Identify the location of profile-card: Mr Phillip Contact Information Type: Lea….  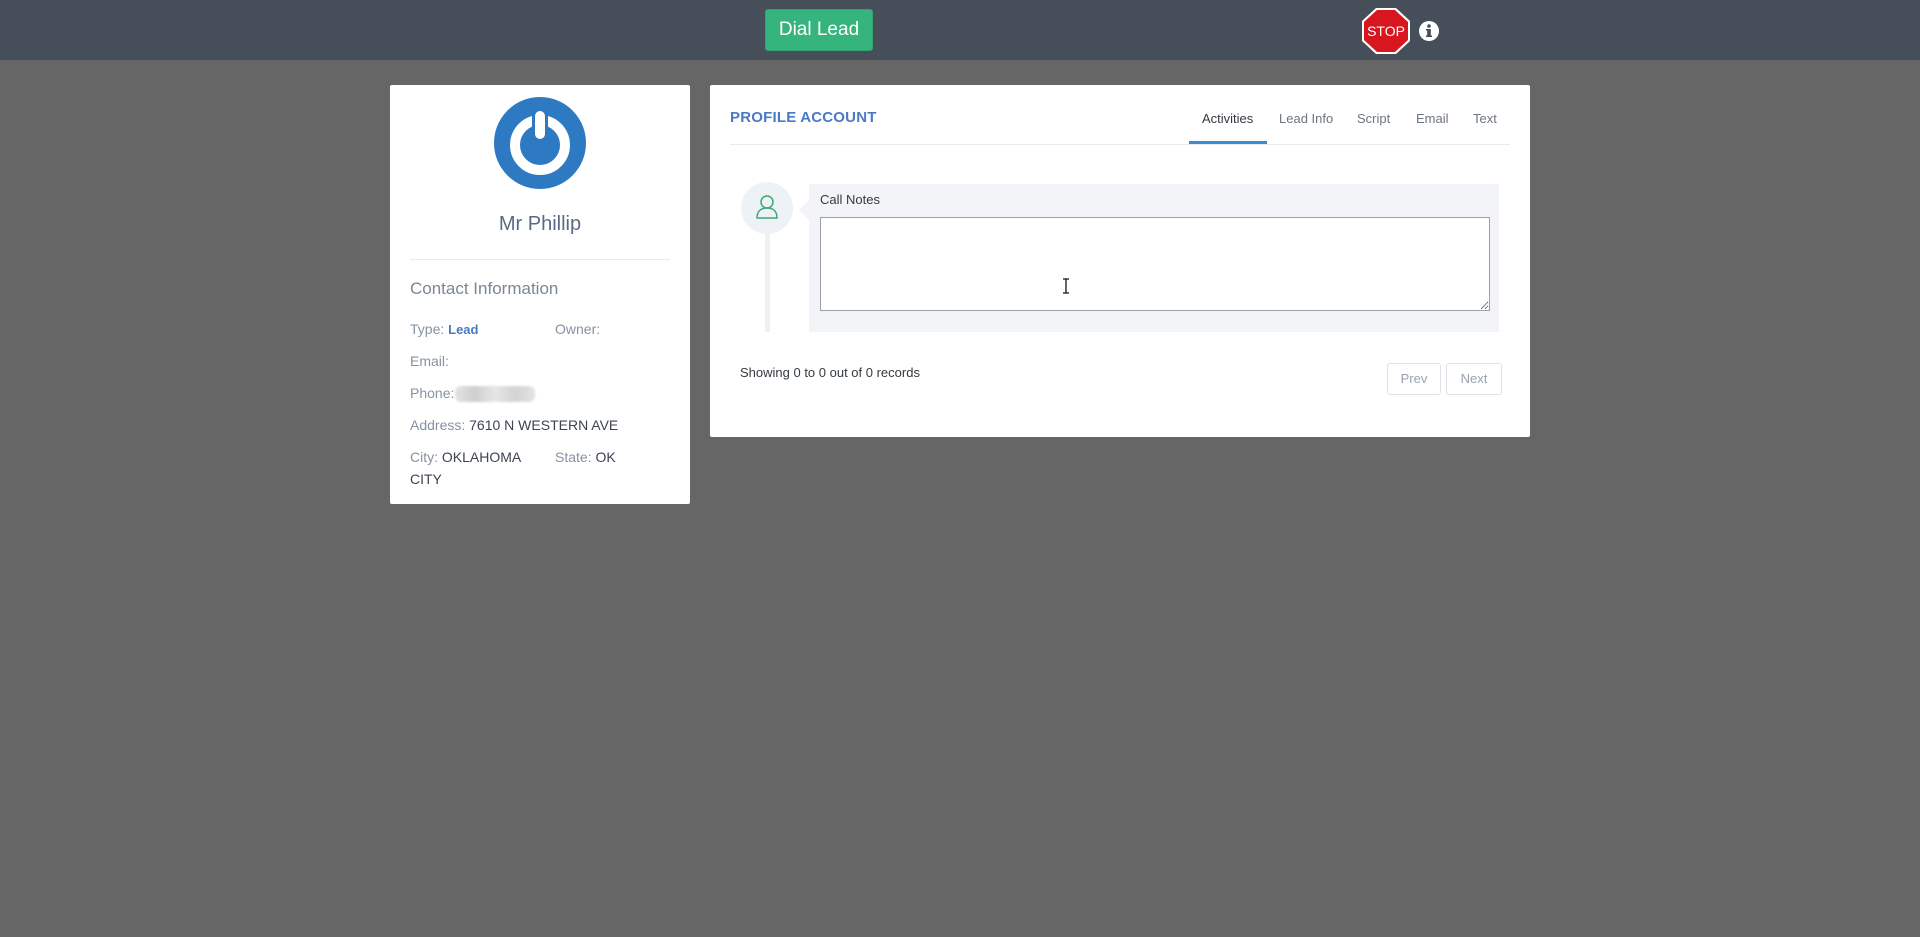
(540, 294).